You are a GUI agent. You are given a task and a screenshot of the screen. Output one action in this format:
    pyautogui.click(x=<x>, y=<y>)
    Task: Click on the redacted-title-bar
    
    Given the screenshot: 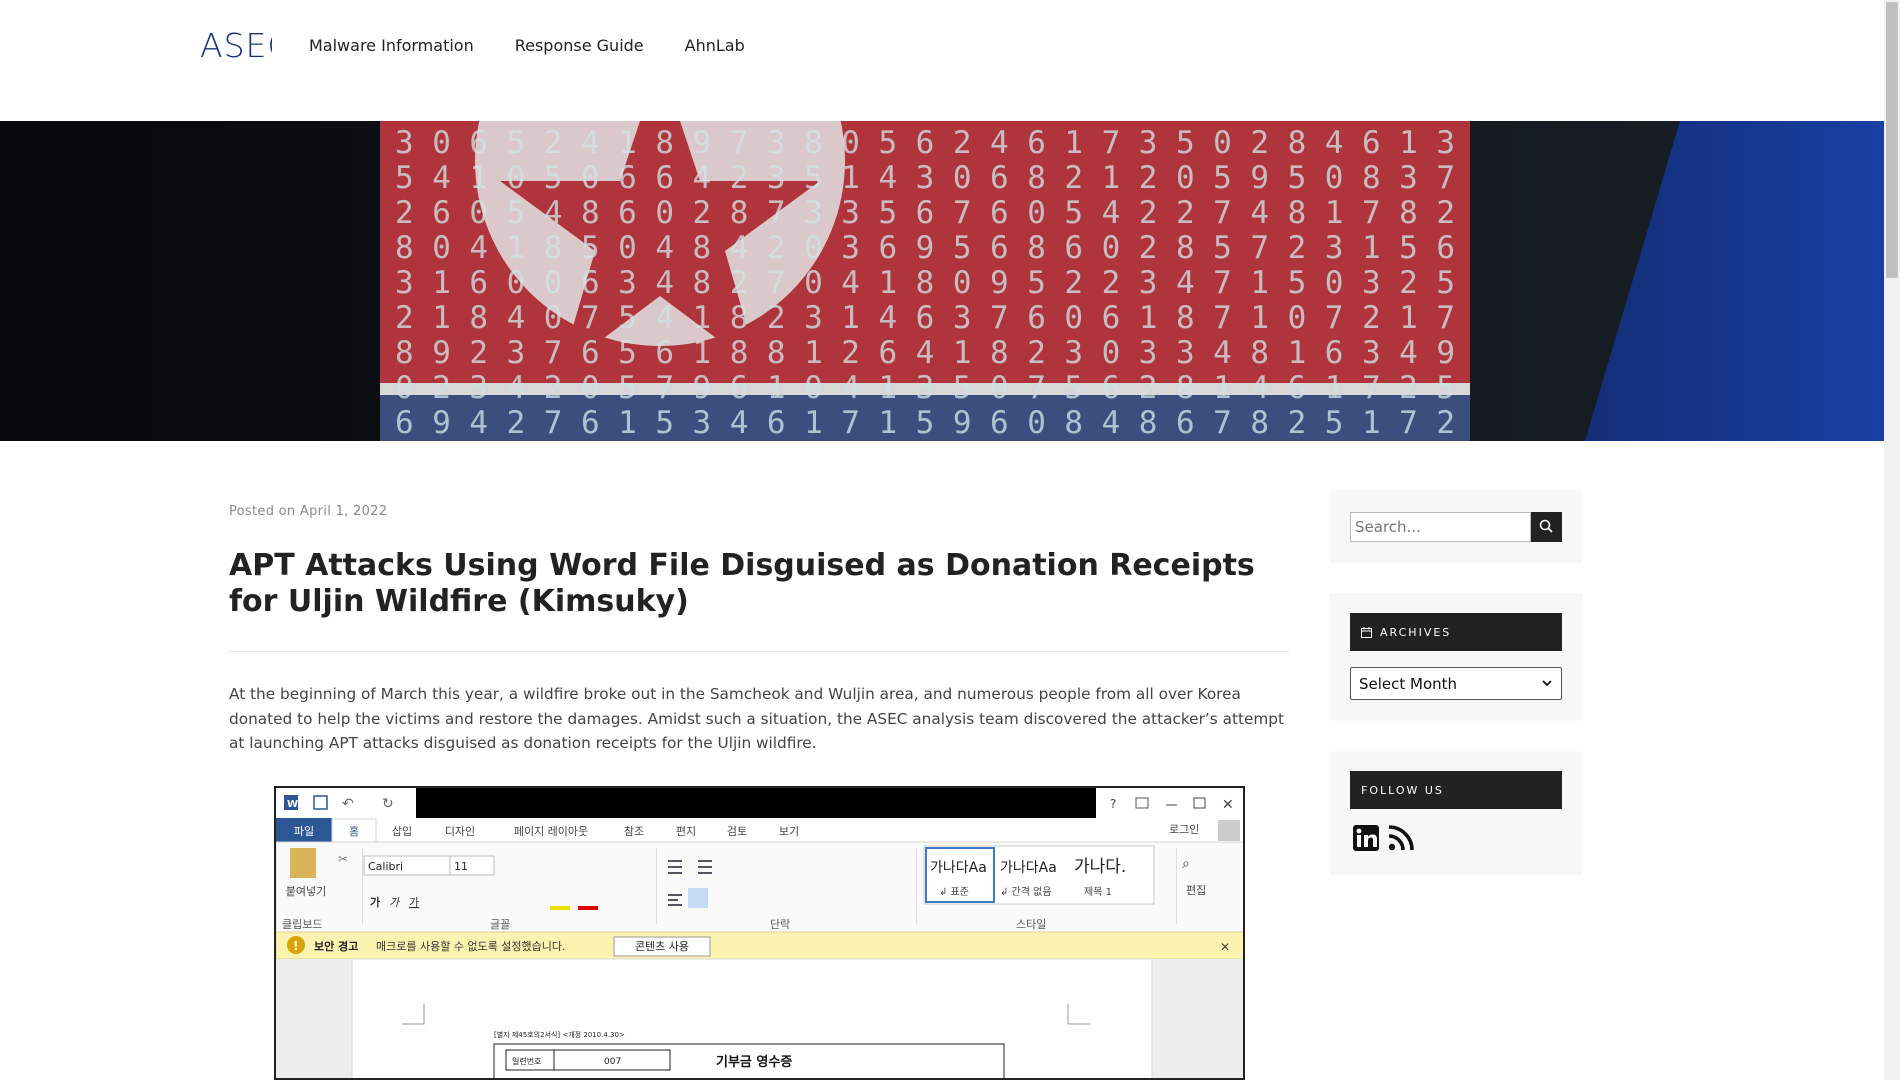 What is the action you would take?
    pyautogui.click(x=756, y=803)
    